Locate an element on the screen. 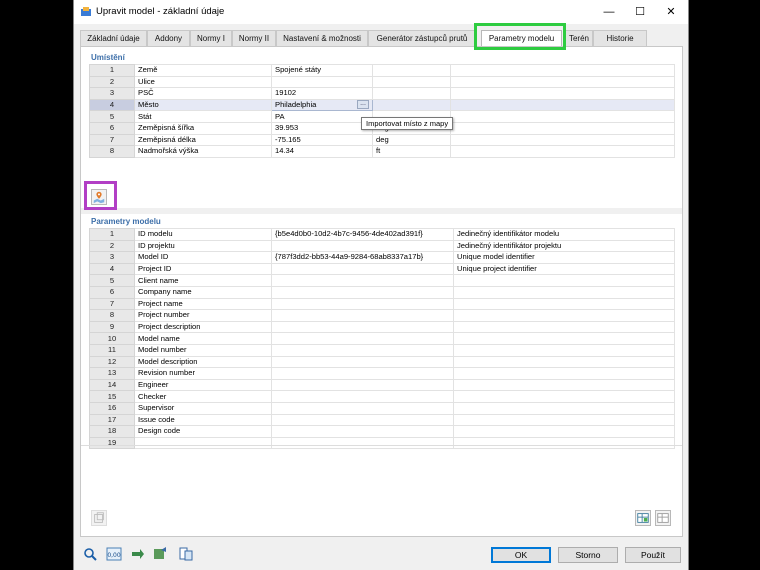  tab-nastaveni: Nastavení & možnosti is located at coordinates (322, 38).